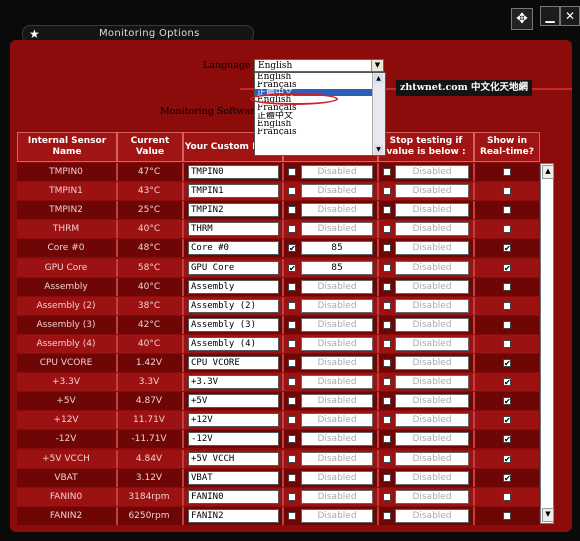 This screenshot has height=541, width=580. I want to click on custom-name-input: +5V, so click(233, 401).